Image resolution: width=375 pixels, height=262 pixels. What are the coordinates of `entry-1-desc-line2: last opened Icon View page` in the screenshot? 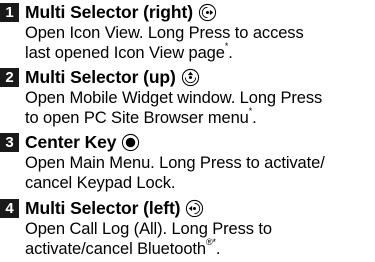 It's located at (125, 52).